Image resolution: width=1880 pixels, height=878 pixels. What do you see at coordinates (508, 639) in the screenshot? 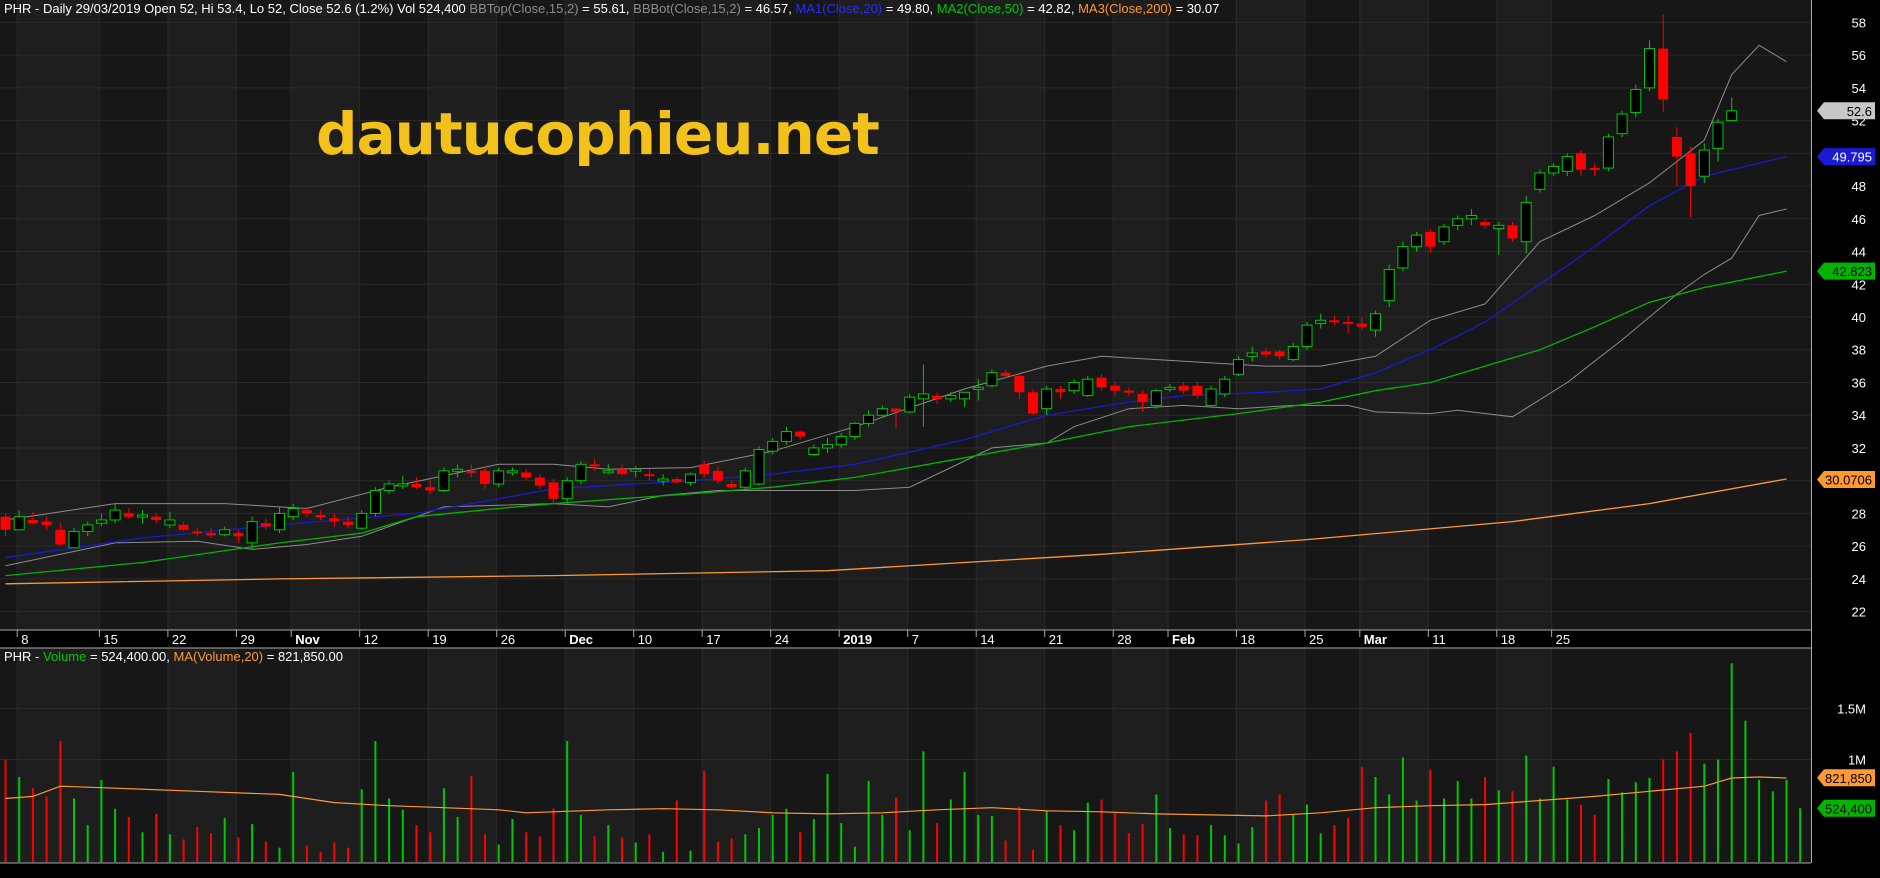
I see `x-tick-label: 26` at bounding box center [508, 639].